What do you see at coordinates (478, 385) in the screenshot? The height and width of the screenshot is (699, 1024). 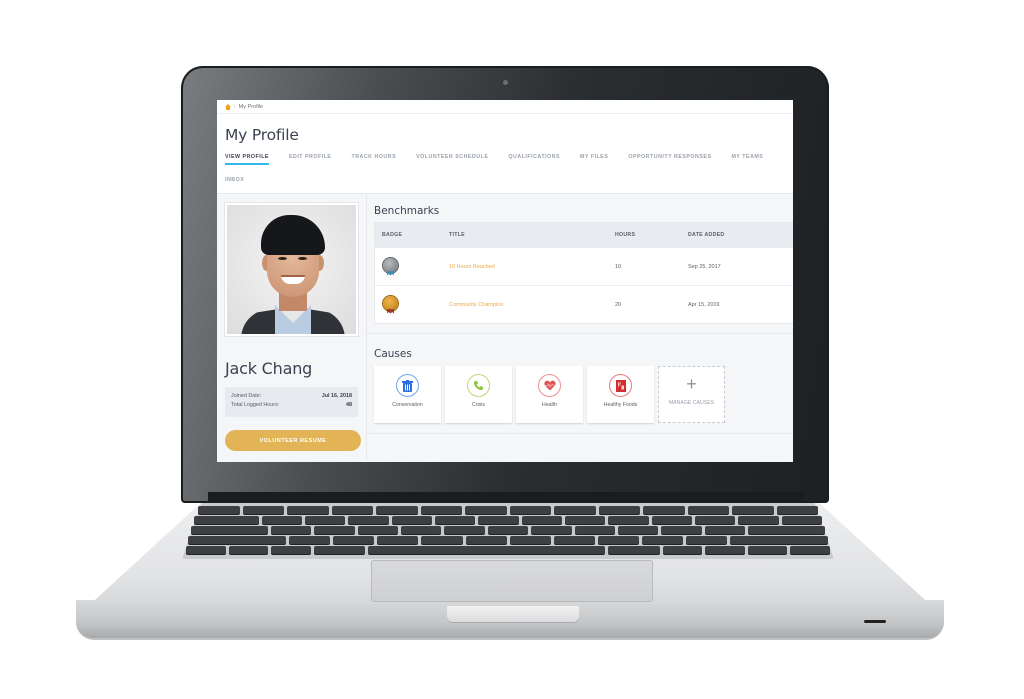 I see `phone-icon` at bounding box center [478, 385].